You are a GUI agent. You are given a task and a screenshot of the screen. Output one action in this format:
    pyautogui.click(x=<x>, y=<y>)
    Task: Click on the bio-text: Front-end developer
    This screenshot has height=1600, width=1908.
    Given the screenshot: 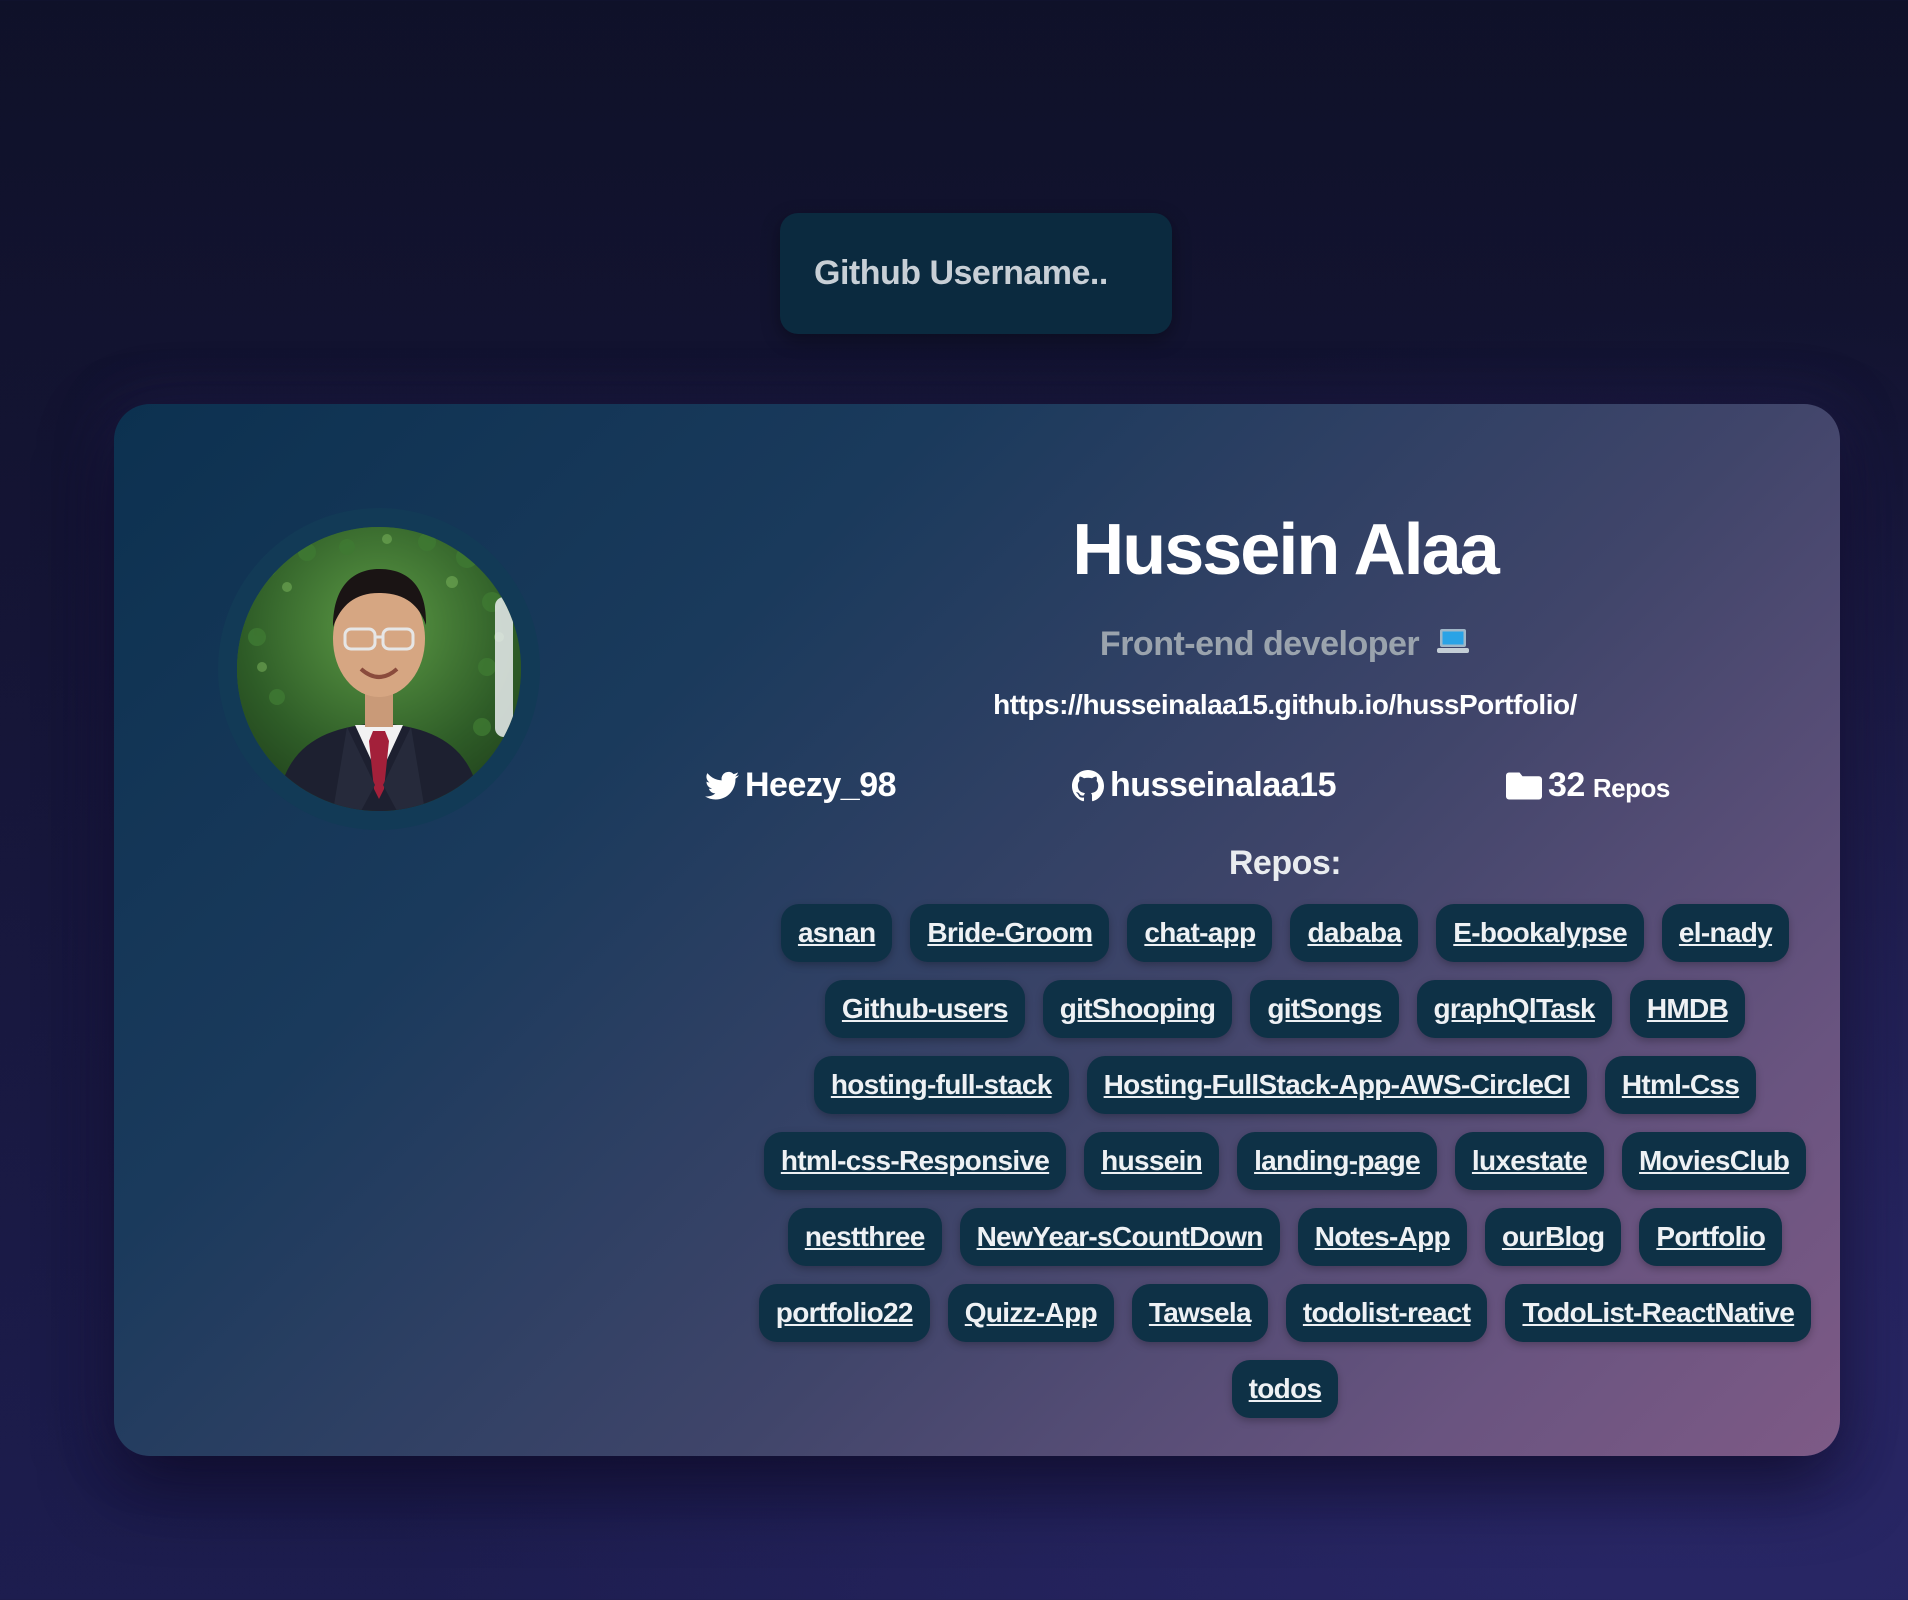 What is the action you would take?
    pyautogui.click(x=1259, y=644)
    